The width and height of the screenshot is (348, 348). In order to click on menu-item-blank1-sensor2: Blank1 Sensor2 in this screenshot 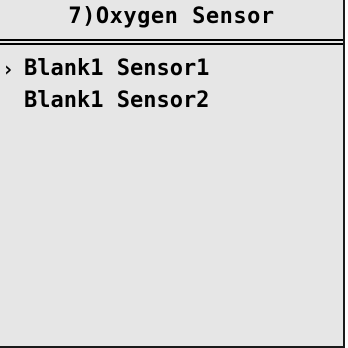, I will do `click(171, 101)`.